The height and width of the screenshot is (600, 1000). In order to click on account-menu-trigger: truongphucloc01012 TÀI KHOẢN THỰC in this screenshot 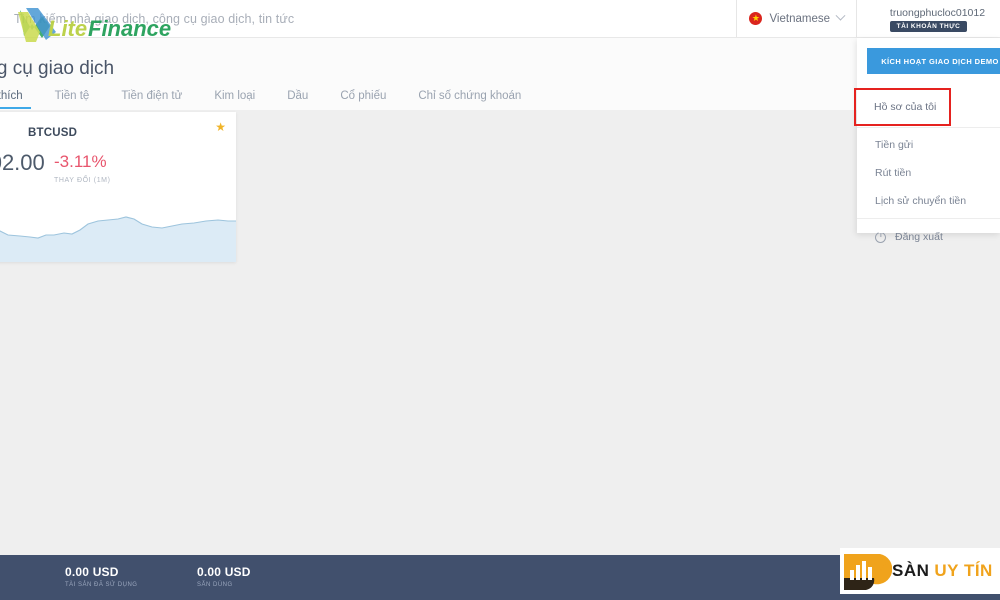, I will do `click(928, 18)`.